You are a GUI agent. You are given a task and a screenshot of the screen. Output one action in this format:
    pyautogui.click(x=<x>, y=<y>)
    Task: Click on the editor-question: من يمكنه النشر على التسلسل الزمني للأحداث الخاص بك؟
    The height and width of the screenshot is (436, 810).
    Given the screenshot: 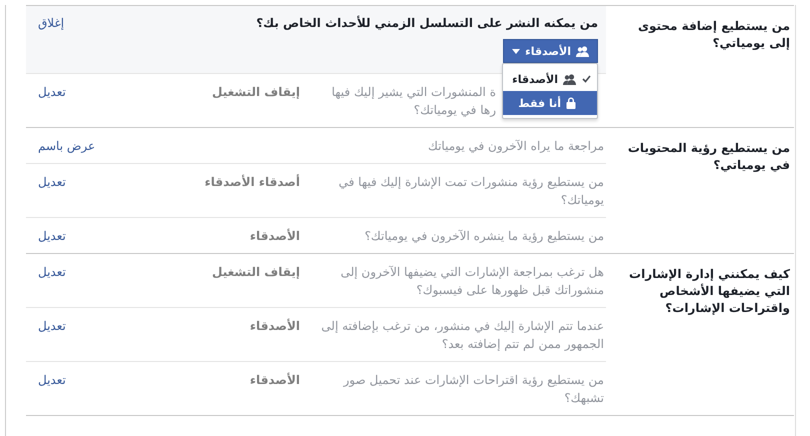 What is the action you would take?
    pyautogui.click(x=427, y=23)
    